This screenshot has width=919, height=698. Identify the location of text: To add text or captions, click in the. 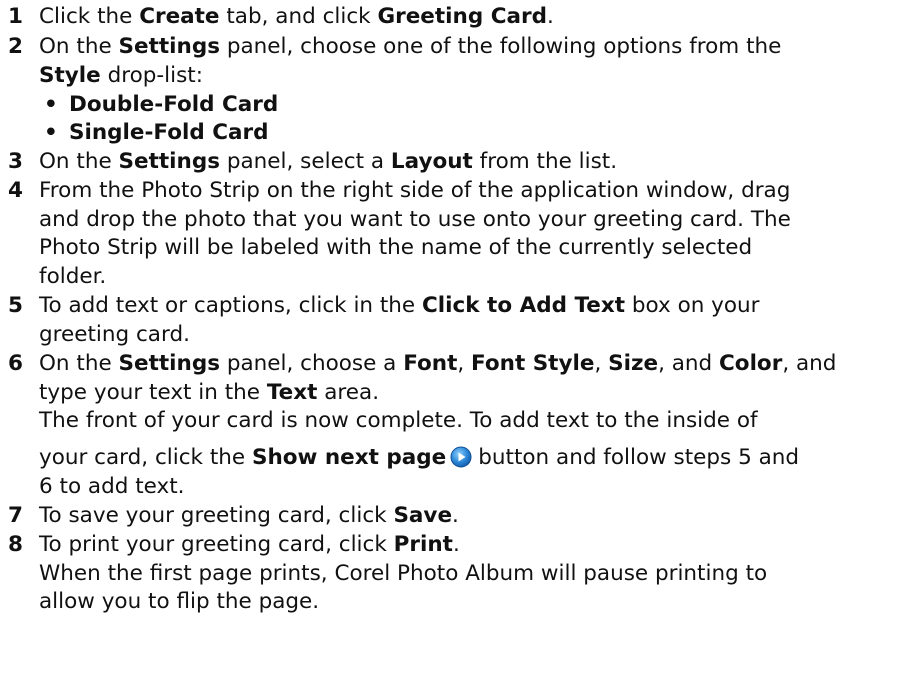
(230, 305).